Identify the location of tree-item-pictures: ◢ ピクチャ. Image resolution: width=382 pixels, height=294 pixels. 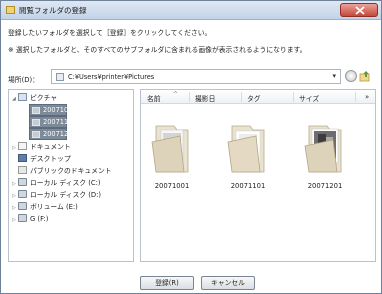
(34, 98).